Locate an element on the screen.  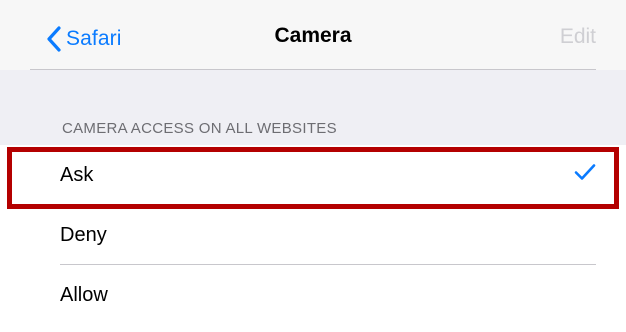
option-label: Deny is located at coordinates (83, 234).